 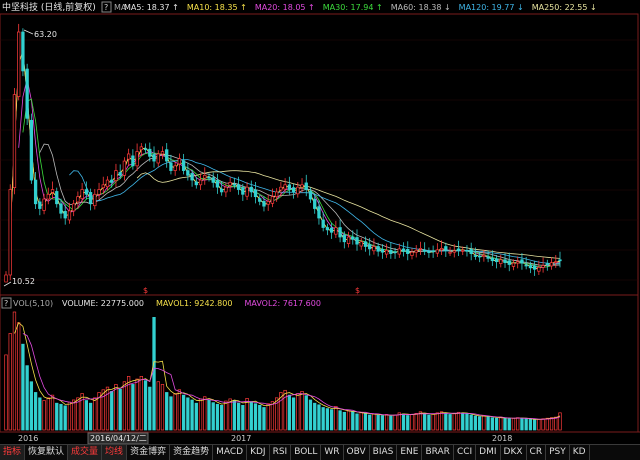 I want to click on tab-15: CCI, so click(x=465, y=452).